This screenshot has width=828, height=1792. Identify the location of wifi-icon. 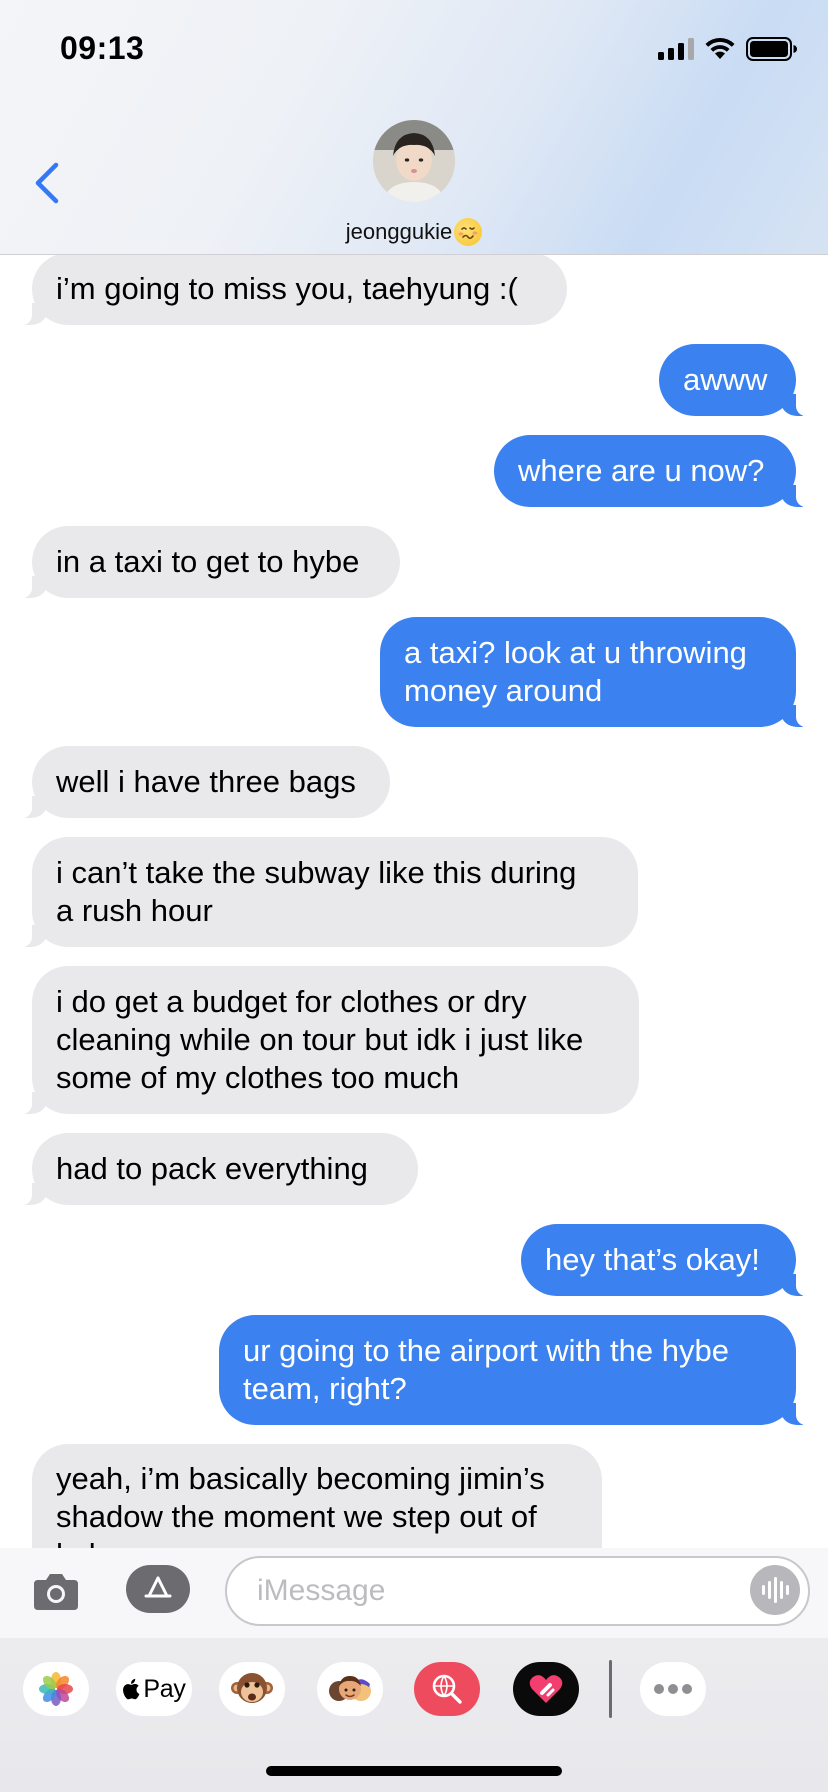
(720, 48).